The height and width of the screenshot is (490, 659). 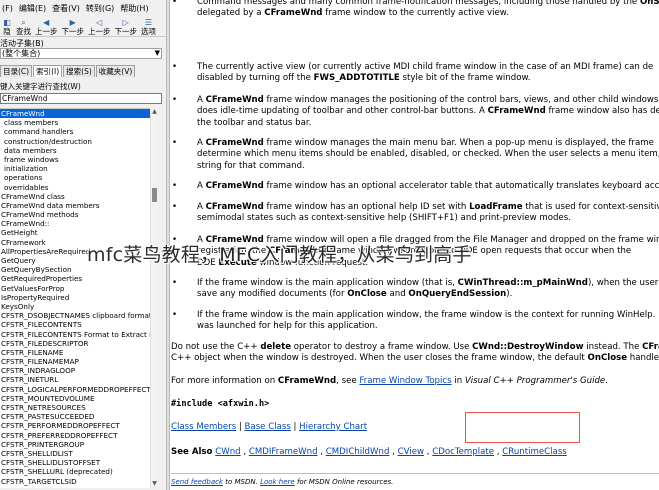 What do you see at coordinates (283, 452) in the screenshot?
I see `see-also-link: CMDIFrameWnd` at bounding box center [283, 452].